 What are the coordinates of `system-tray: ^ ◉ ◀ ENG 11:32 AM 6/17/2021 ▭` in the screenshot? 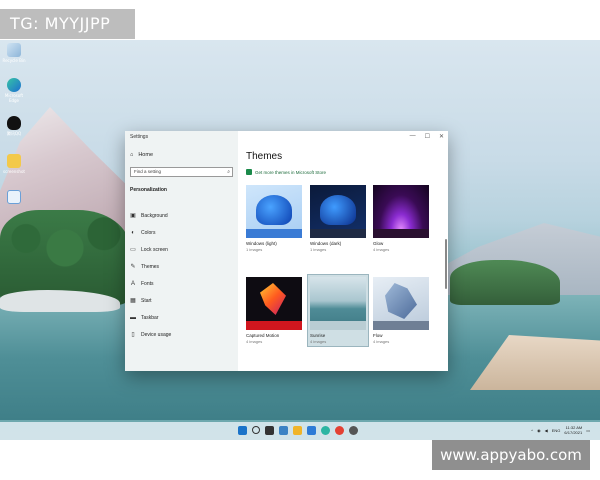 It's located at (560, 430).